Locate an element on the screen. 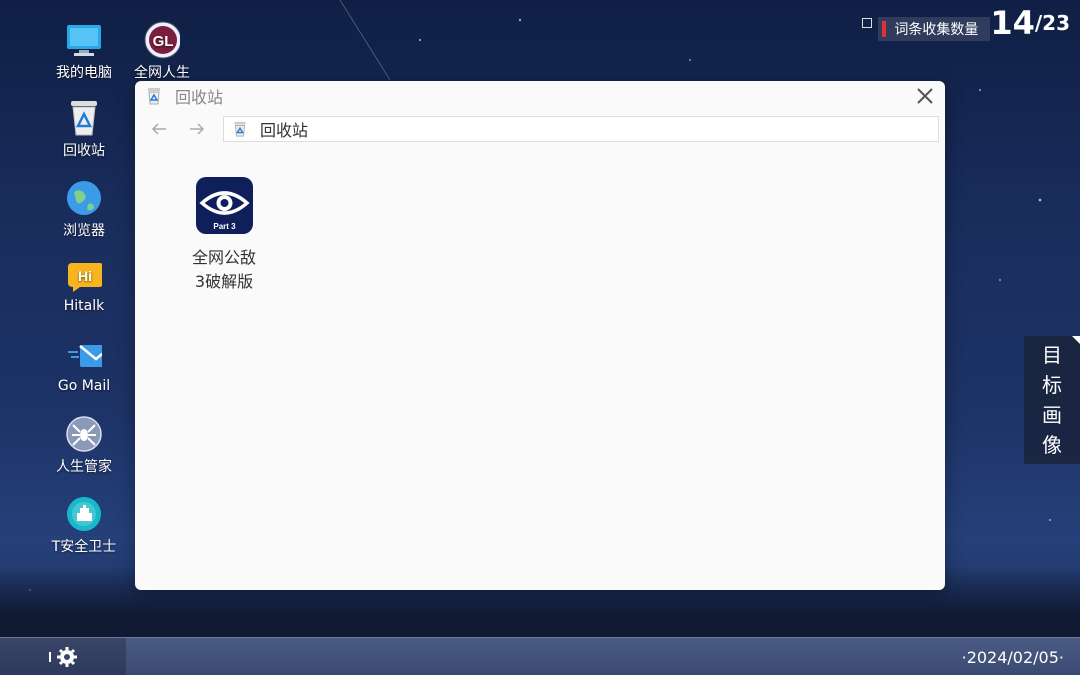 The image size is (1080, 675). counter-total: /23 is located at coordinates (1052, 23).